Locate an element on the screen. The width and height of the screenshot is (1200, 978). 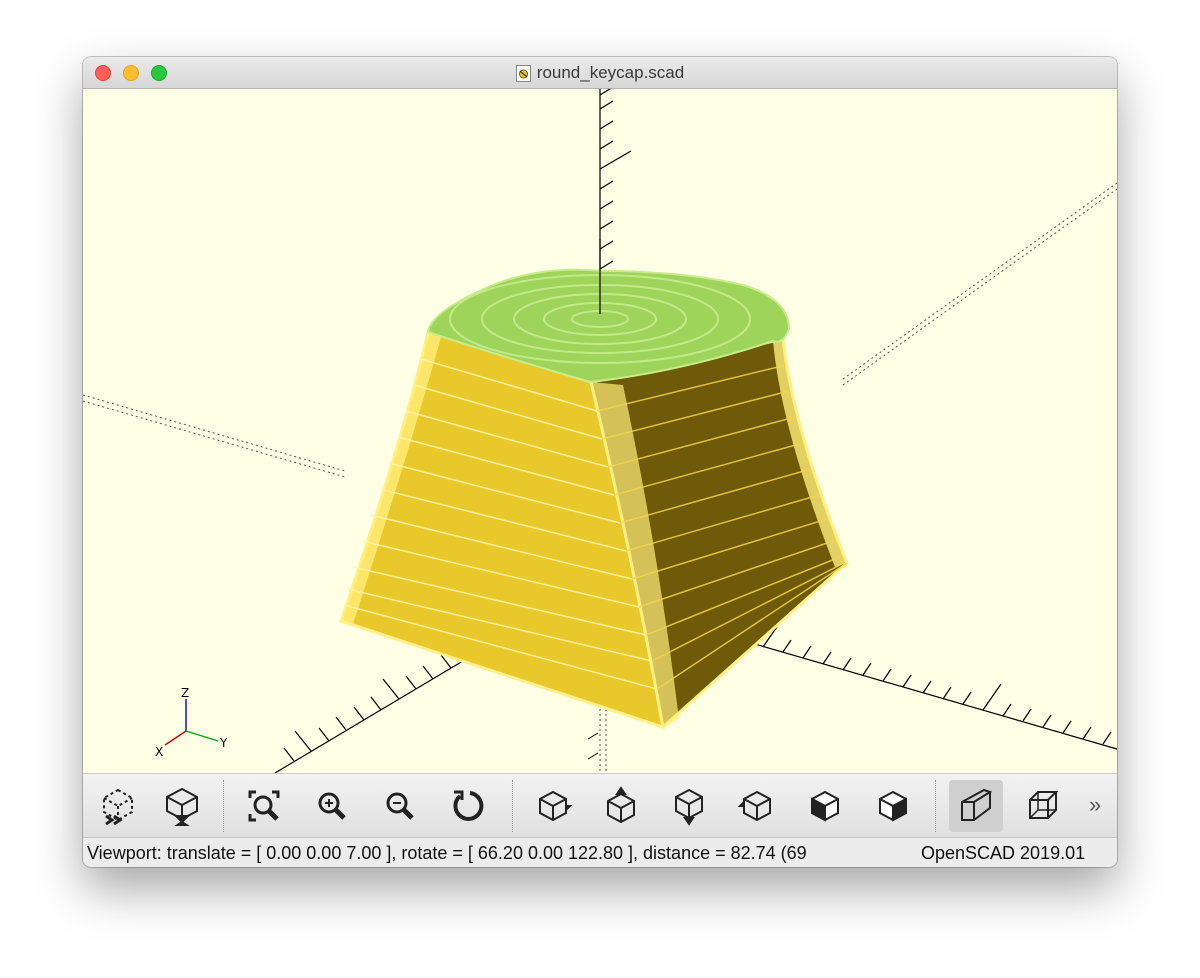
reset-view-icon is located at coordinates (468, 805).